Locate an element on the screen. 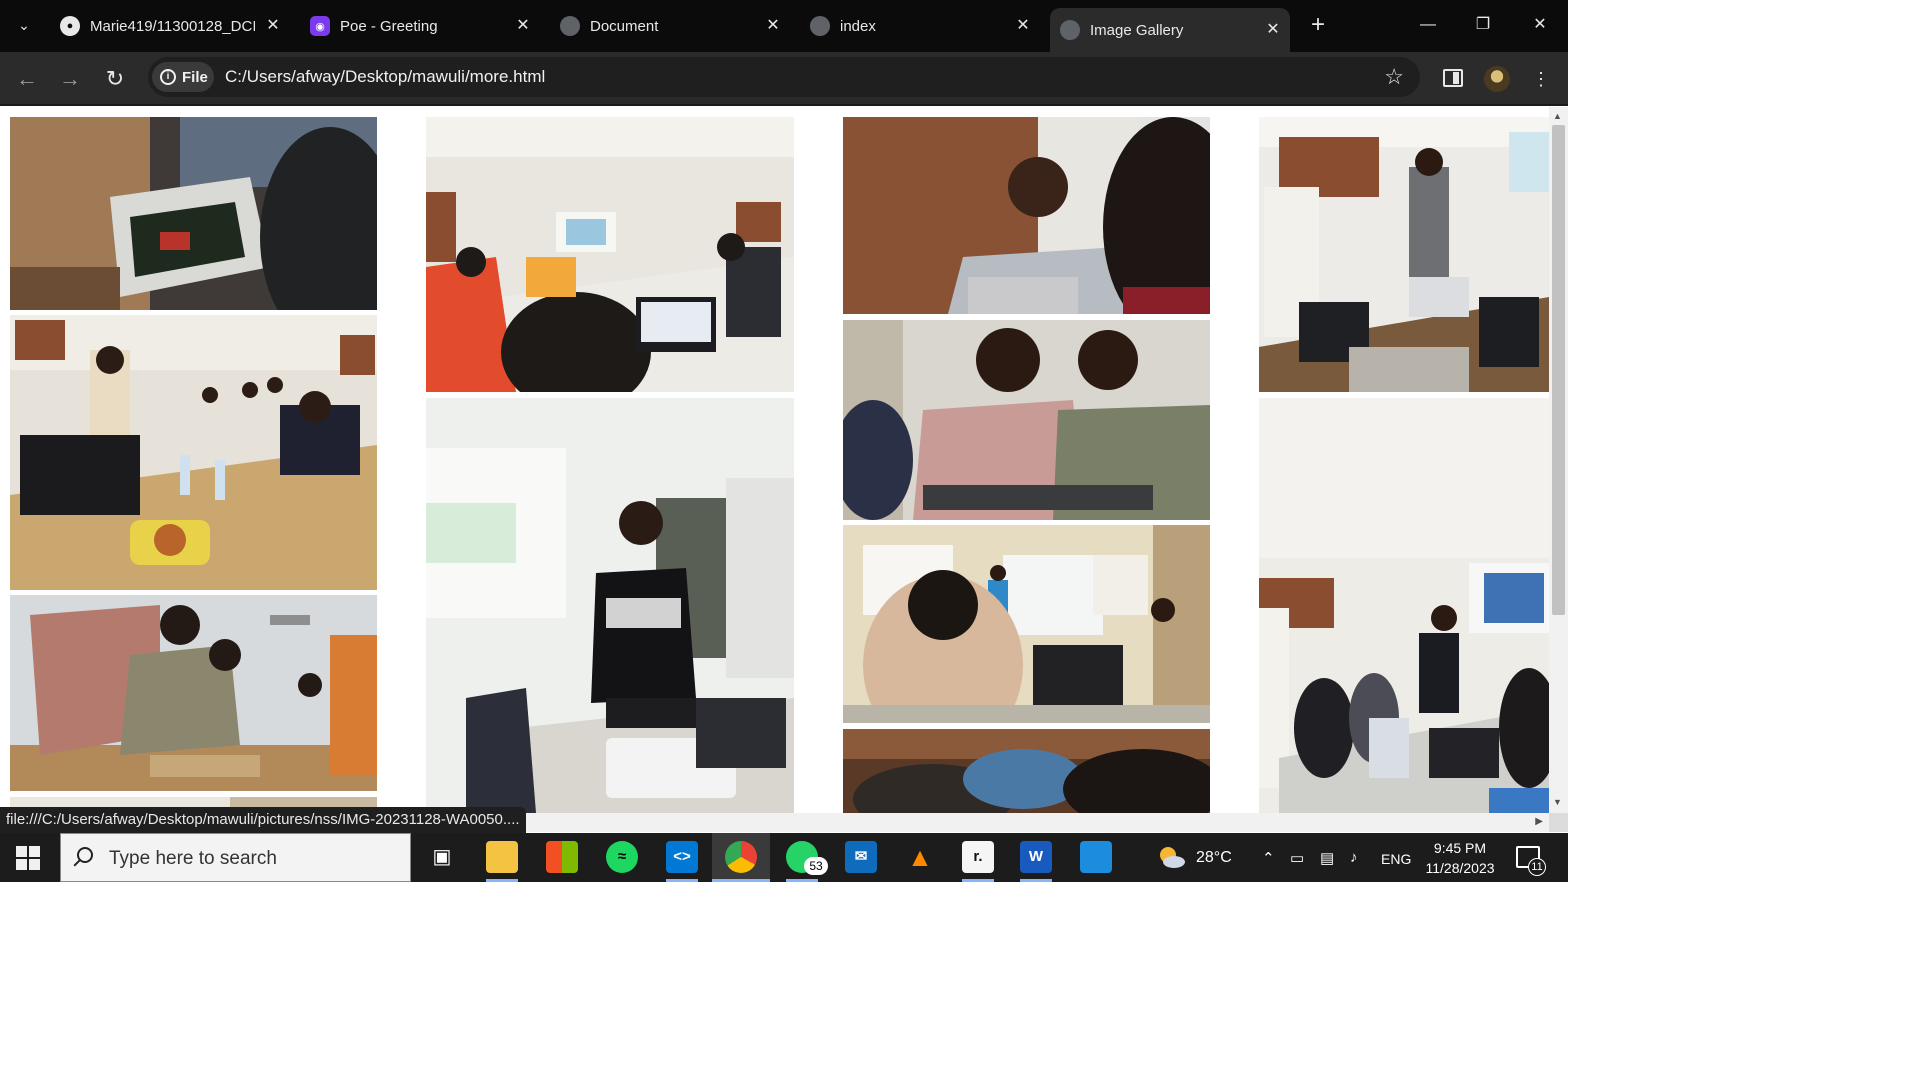  chrome-icon is located at coordinates (741, 857).